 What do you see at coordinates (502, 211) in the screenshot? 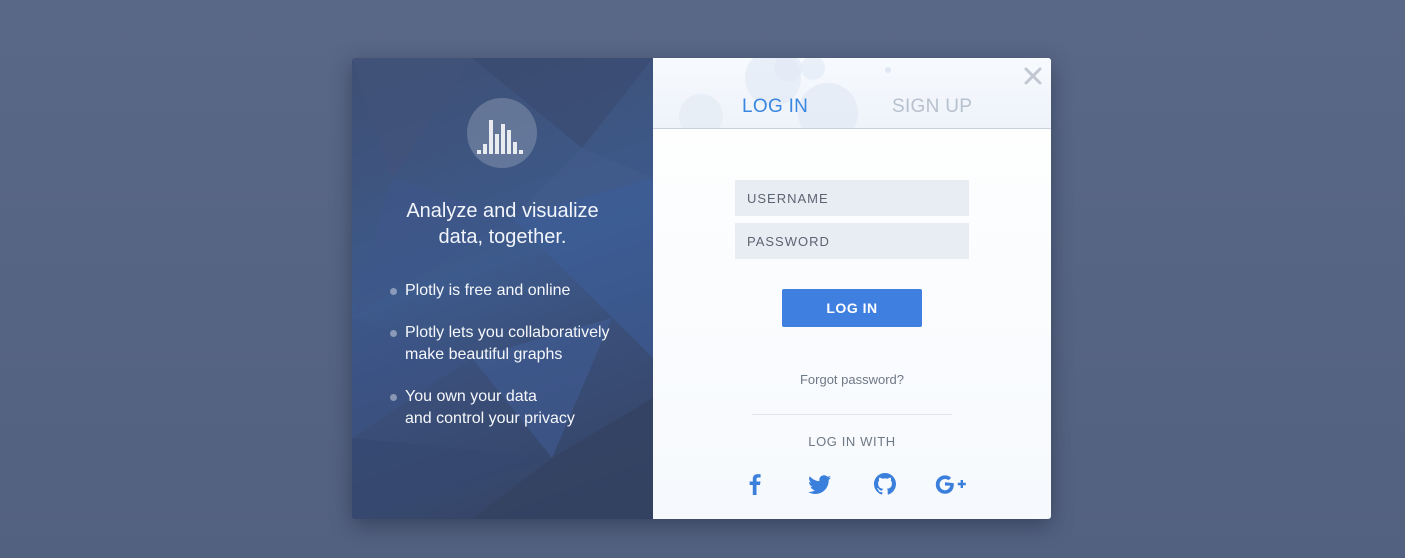
I see `headline-line-1: Analyze and visualize` at bounding box center [502, 211].